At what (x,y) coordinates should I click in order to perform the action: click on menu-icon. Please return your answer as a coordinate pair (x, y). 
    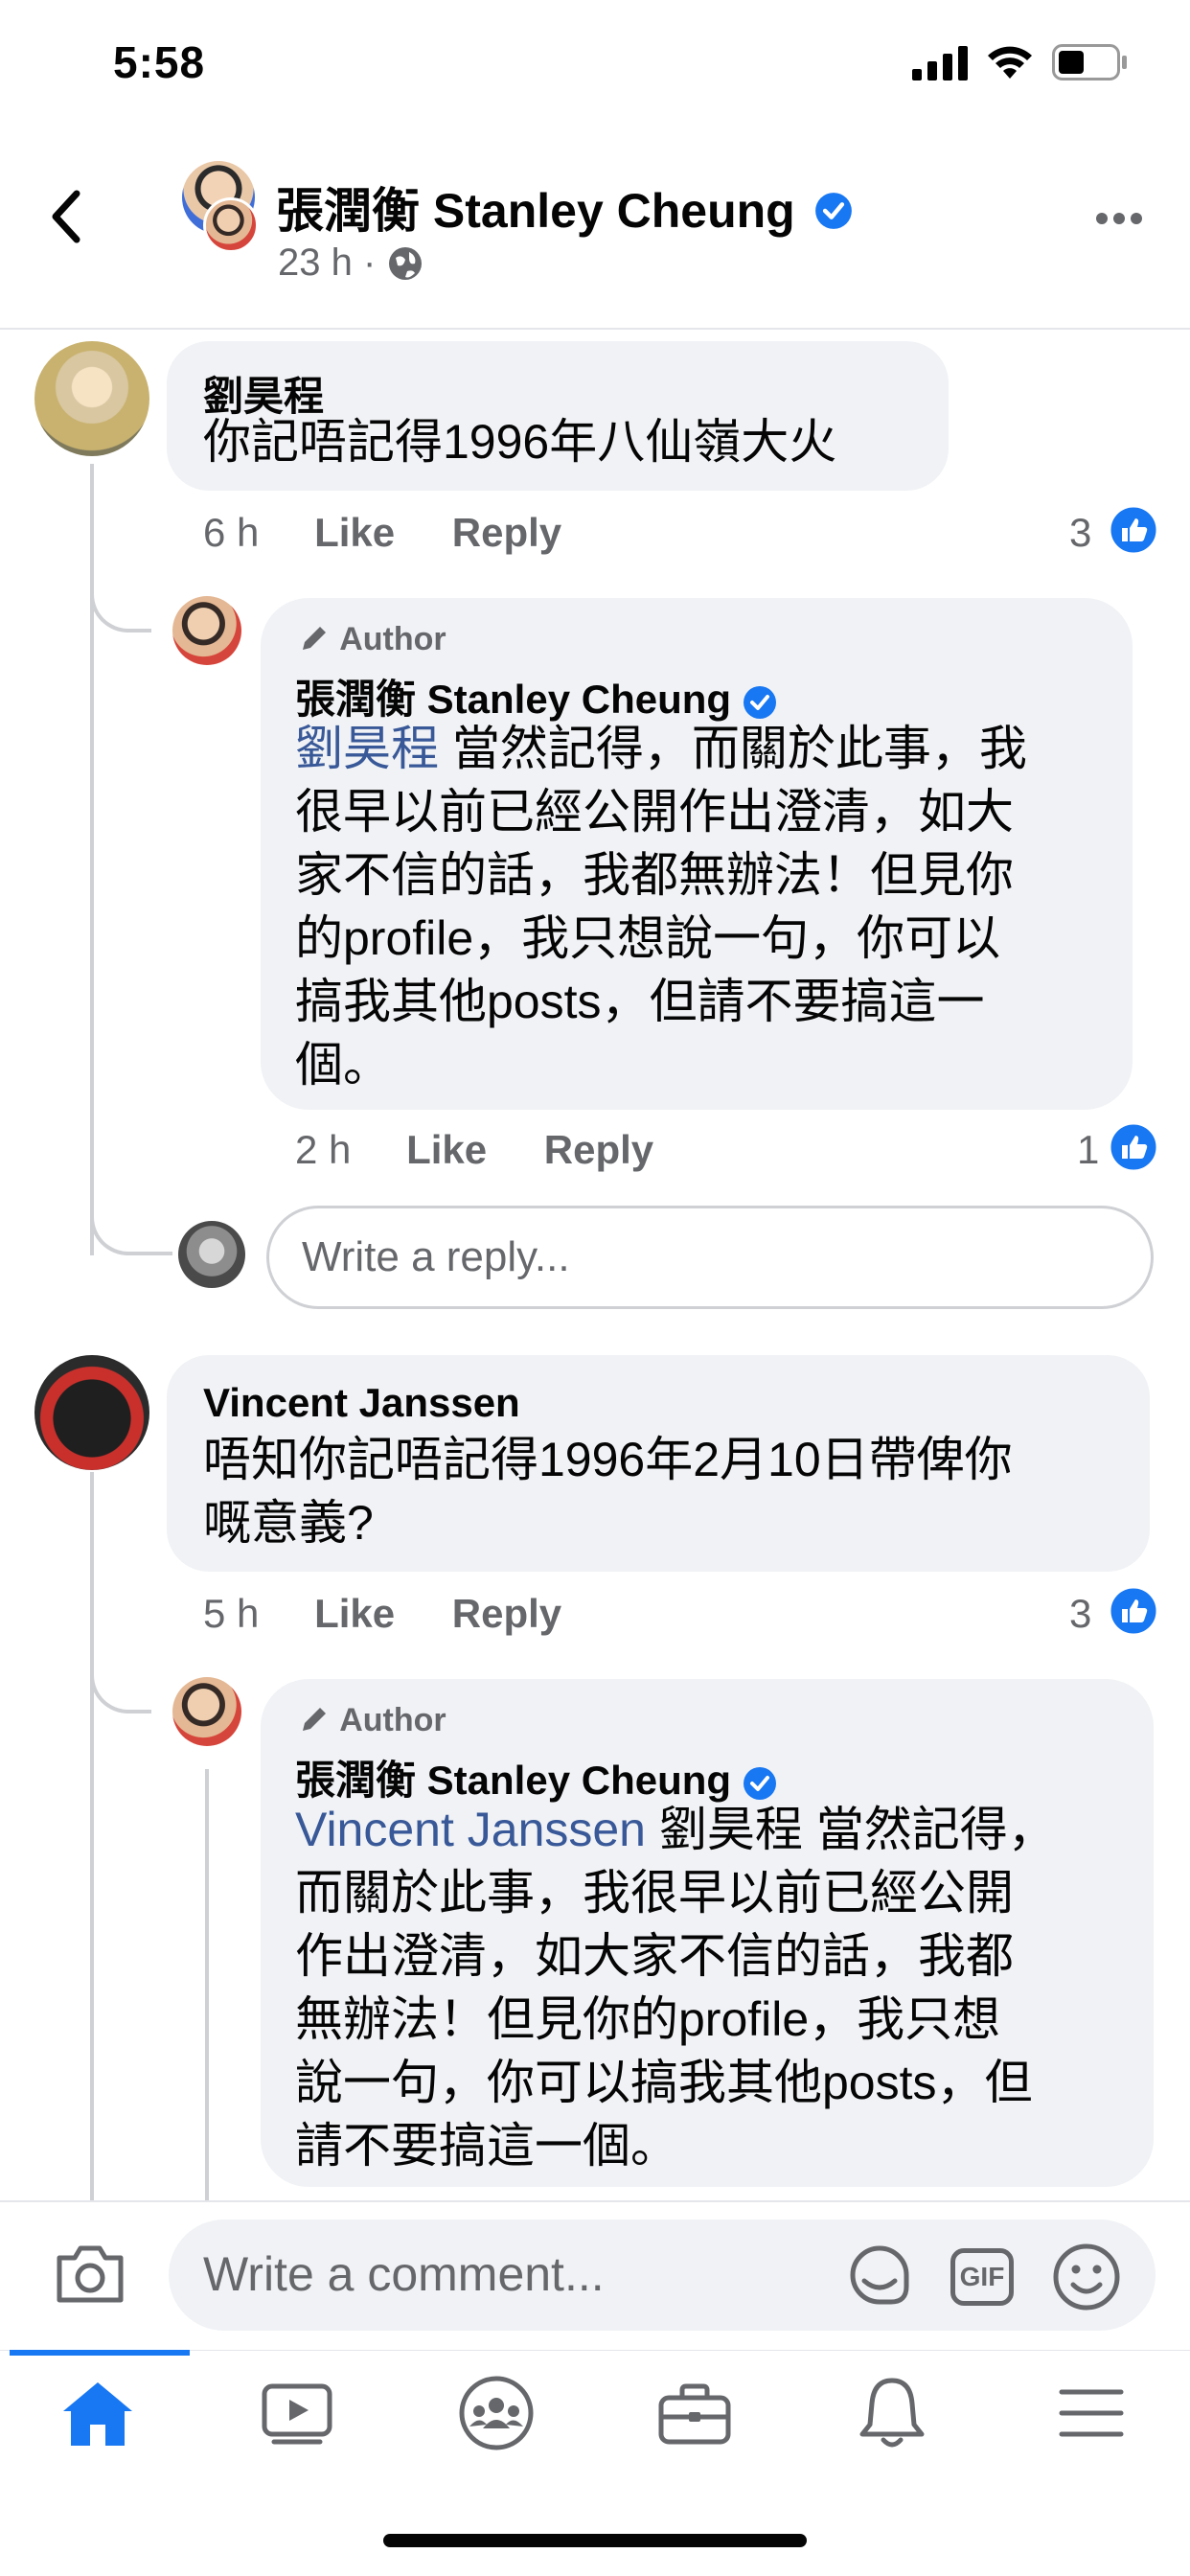
    Looking at the image, I should click on (1092, 2413).